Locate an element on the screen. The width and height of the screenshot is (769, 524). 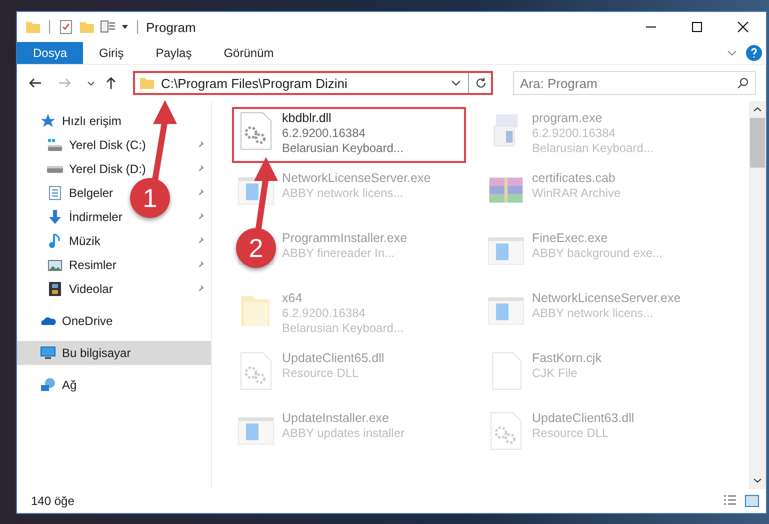
network-icon is located at coordinates (48, 385).